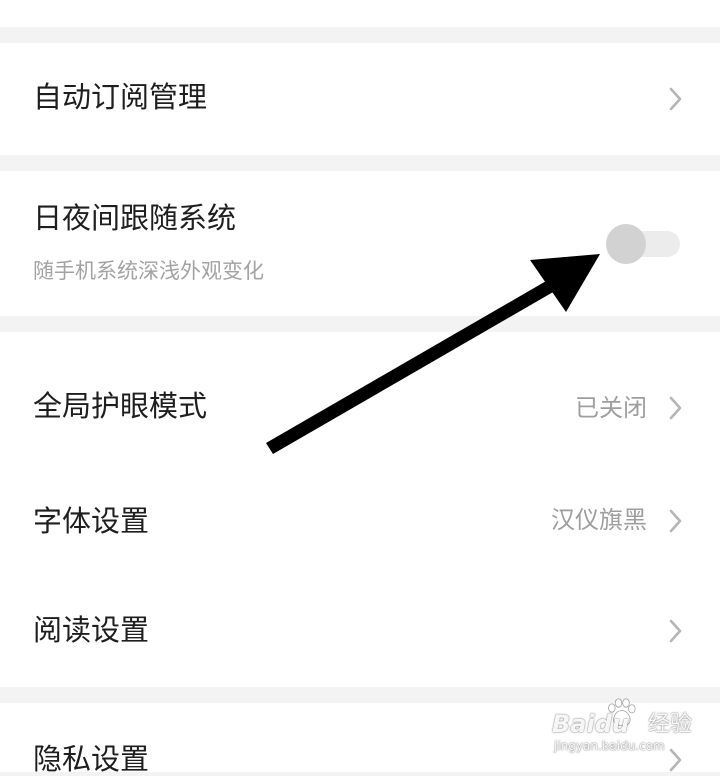 This screenshot has width=720, height=776. I want to click on eye-protection-row: 全局护眼模式 已关闭, so click(360, 407).